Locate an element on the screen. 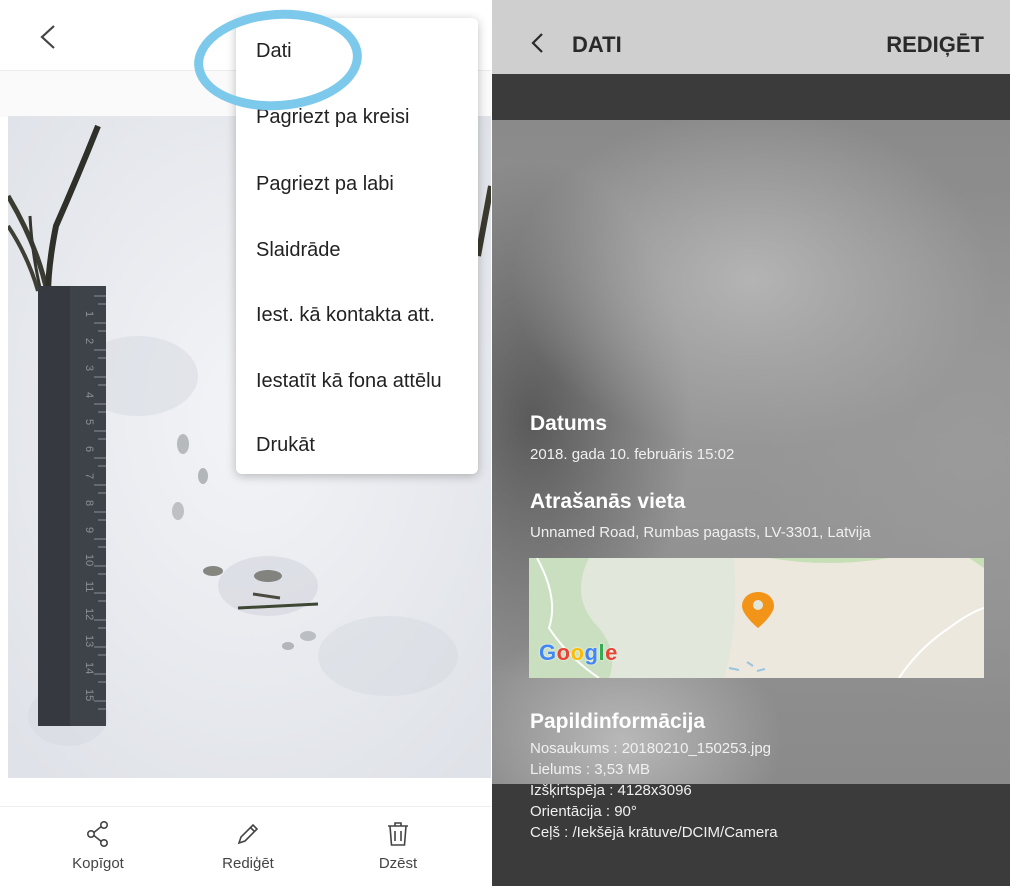 This screenshot has height=886, width=1010. trash-icon is located at coordinates (398, 834).